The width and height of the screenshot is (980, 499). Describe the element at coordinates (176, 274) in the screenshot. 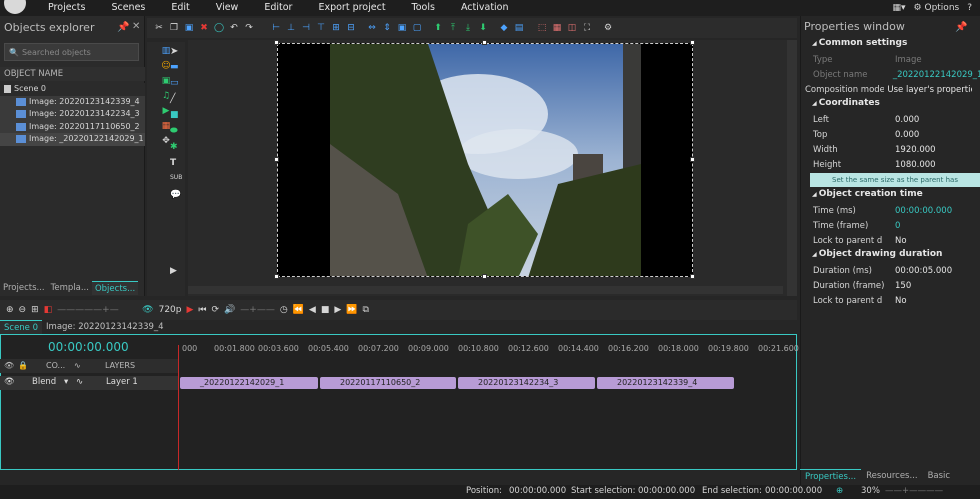

I see `expand-arrow-icon: ▶` at that location.